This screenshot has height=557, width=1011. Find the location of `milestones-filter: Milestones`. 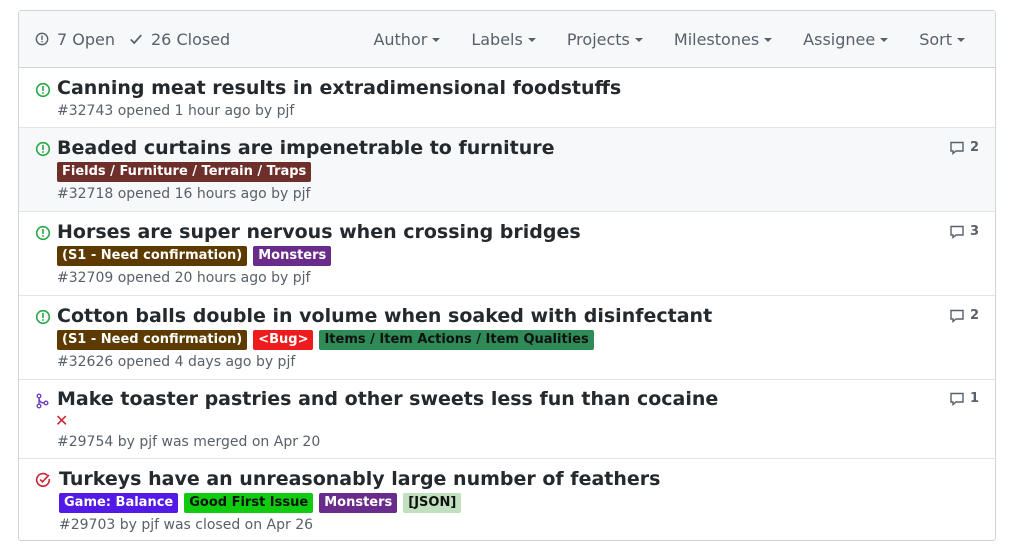

milestones-filter: Milestones is located at coordinates (723, 39).